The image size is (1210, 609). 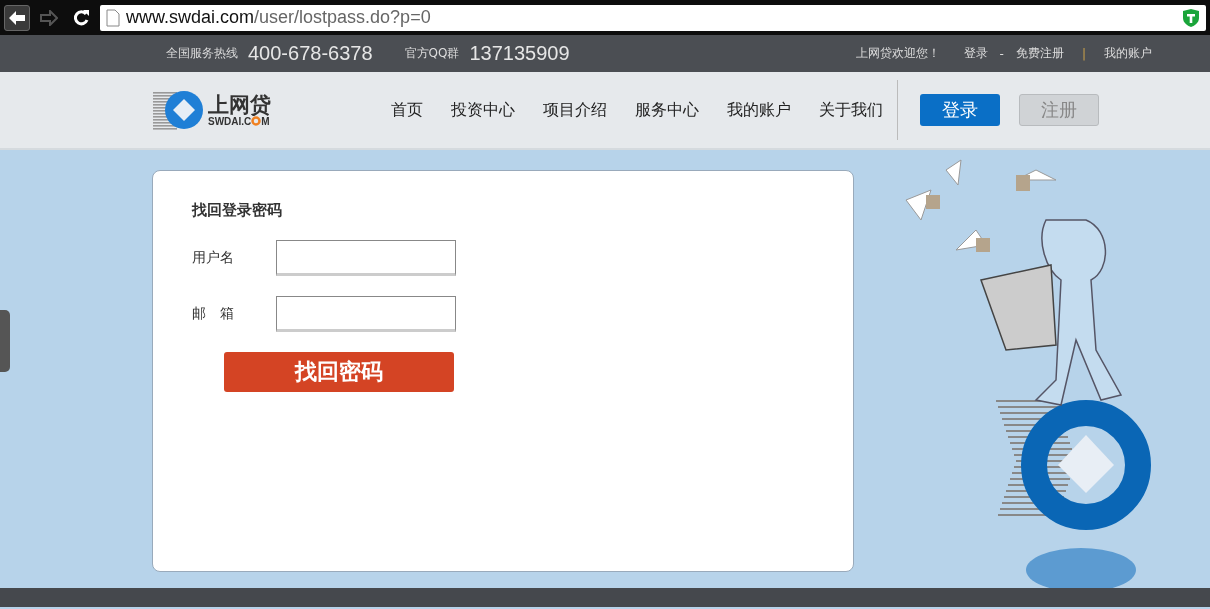 I want to click on hotline-number: 400-678-6378, so click(x=310, y=53).